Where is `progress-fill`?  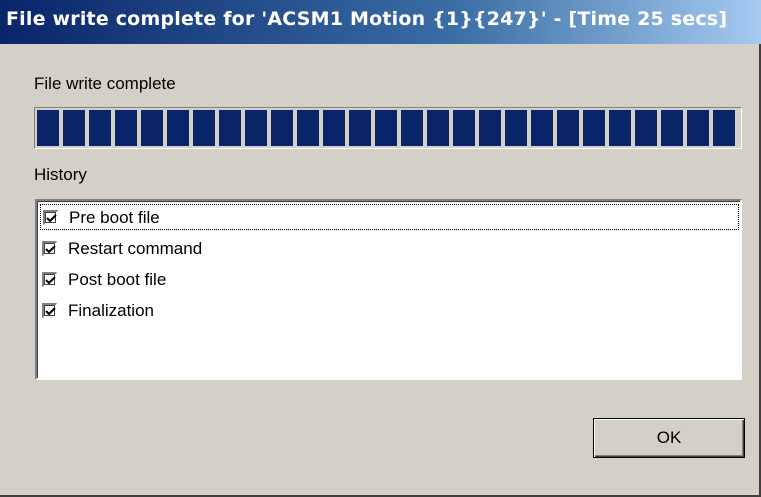 progress-fill is located at coordinates (388, 128).